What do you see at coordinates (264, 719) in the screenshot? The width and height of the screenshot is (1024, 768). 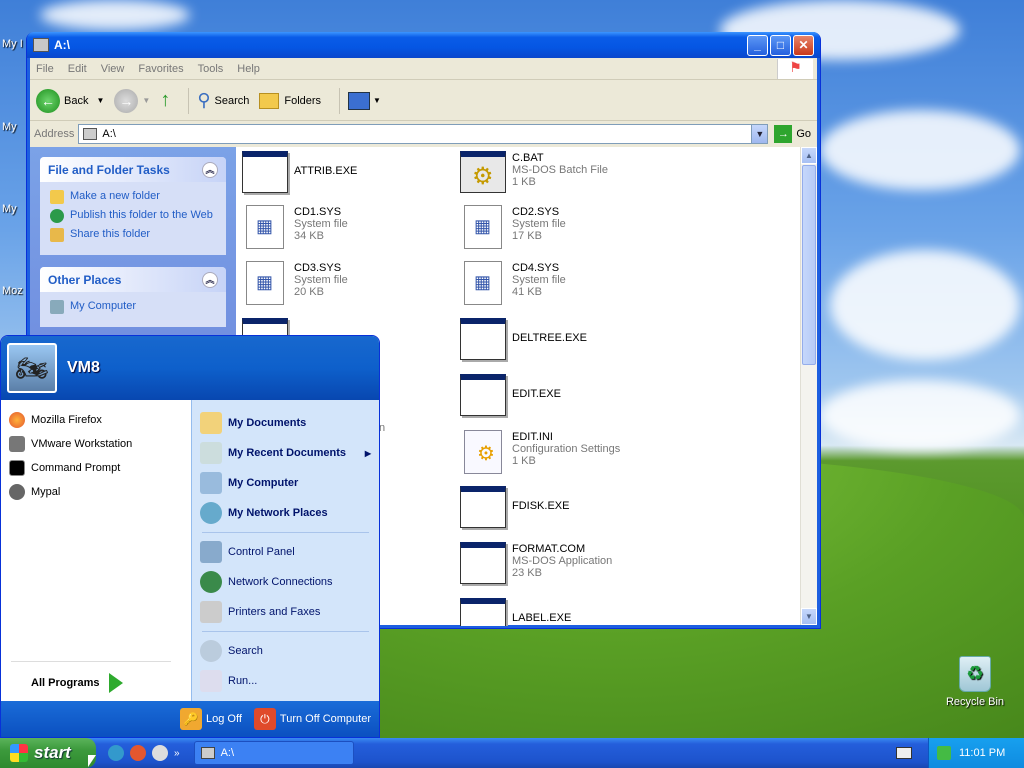 I see `power-icon: ⏻` at bounding box center [264, 719].